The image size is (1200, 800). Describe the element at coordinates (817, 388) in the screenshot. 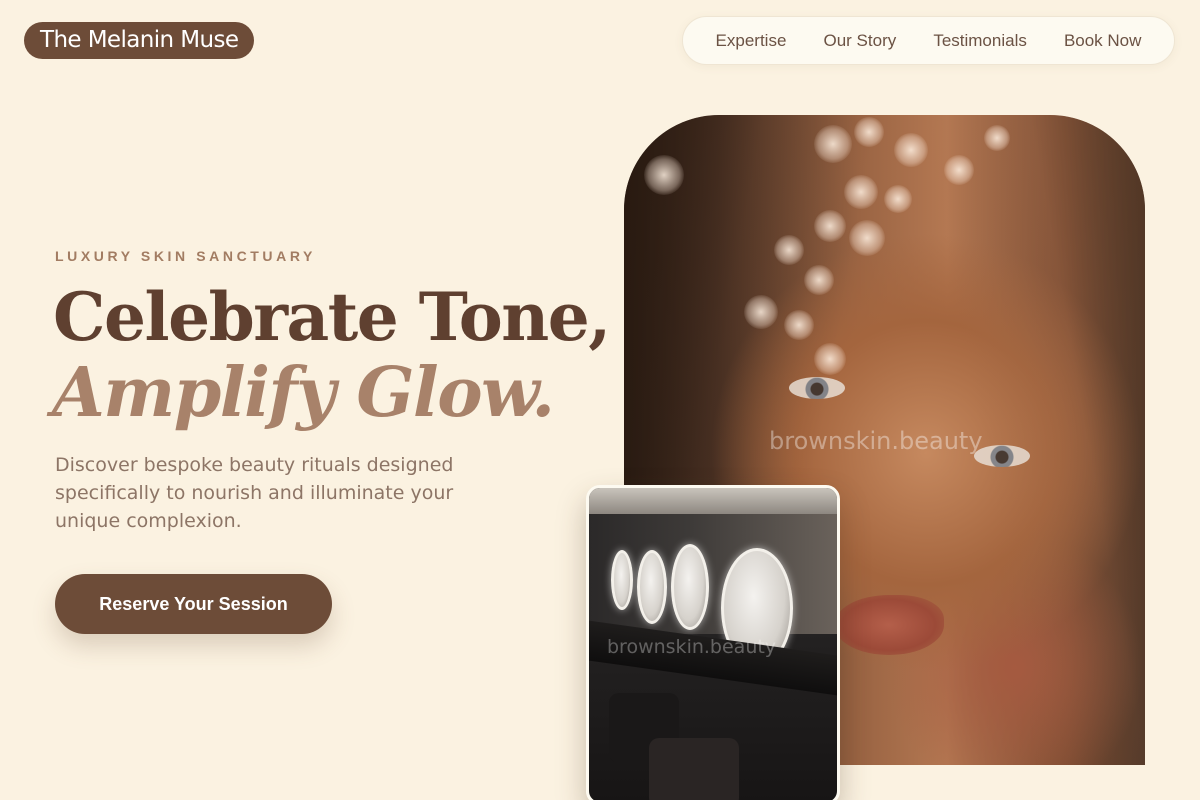

I see `portrait-left-eye` at that location.